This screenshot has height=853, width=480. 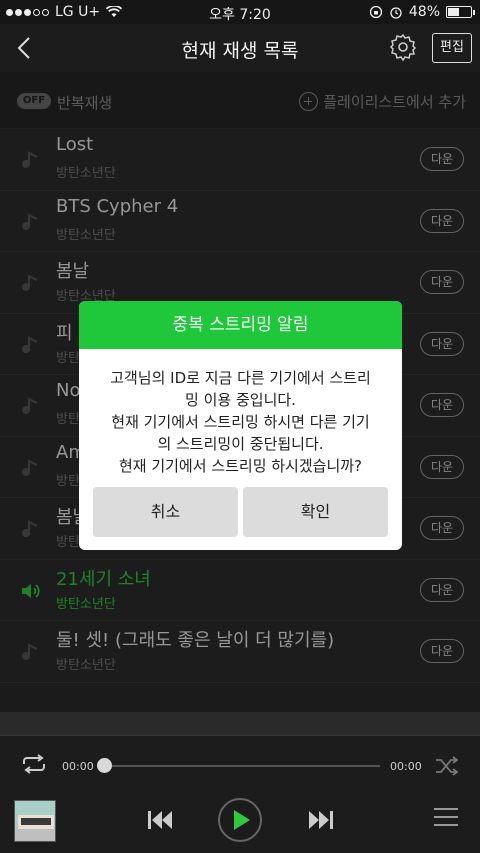 I want to click on repeat-icon, so click(x=34, y=764).